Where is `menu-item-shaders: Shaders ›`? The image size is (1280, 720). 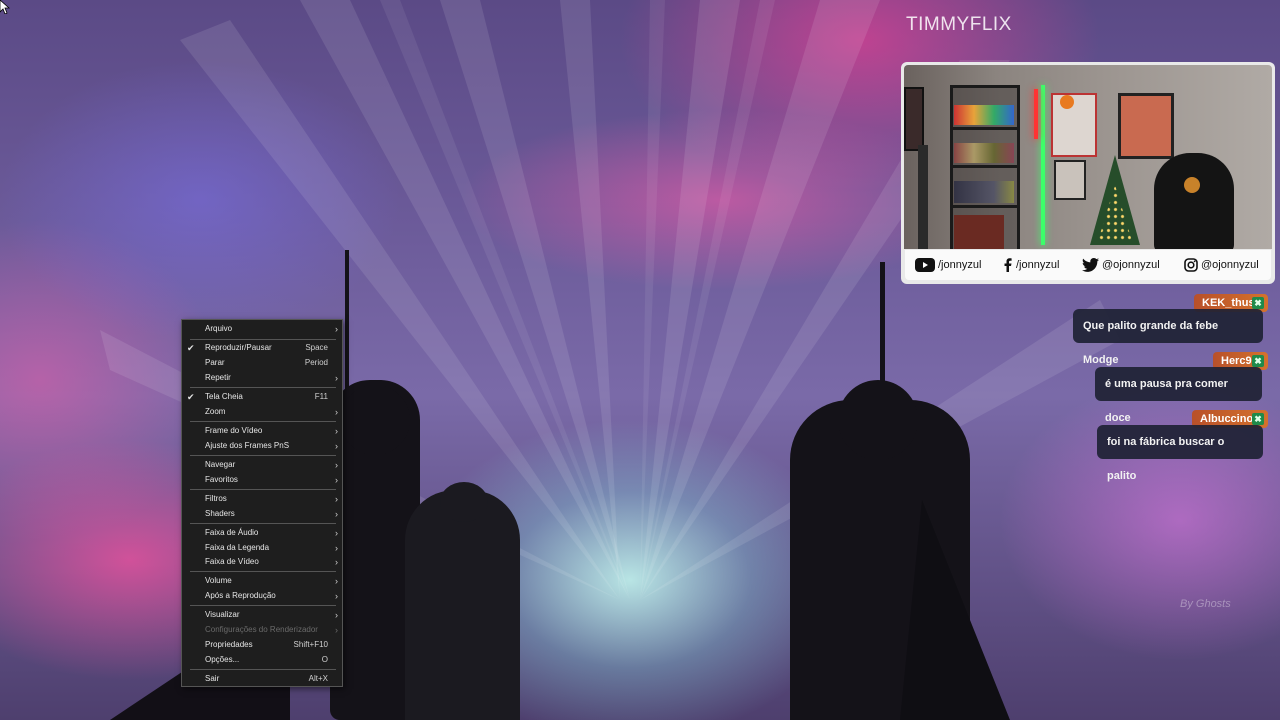 menu-item-shaders: Shaders › is located at coordinates (262, 514).